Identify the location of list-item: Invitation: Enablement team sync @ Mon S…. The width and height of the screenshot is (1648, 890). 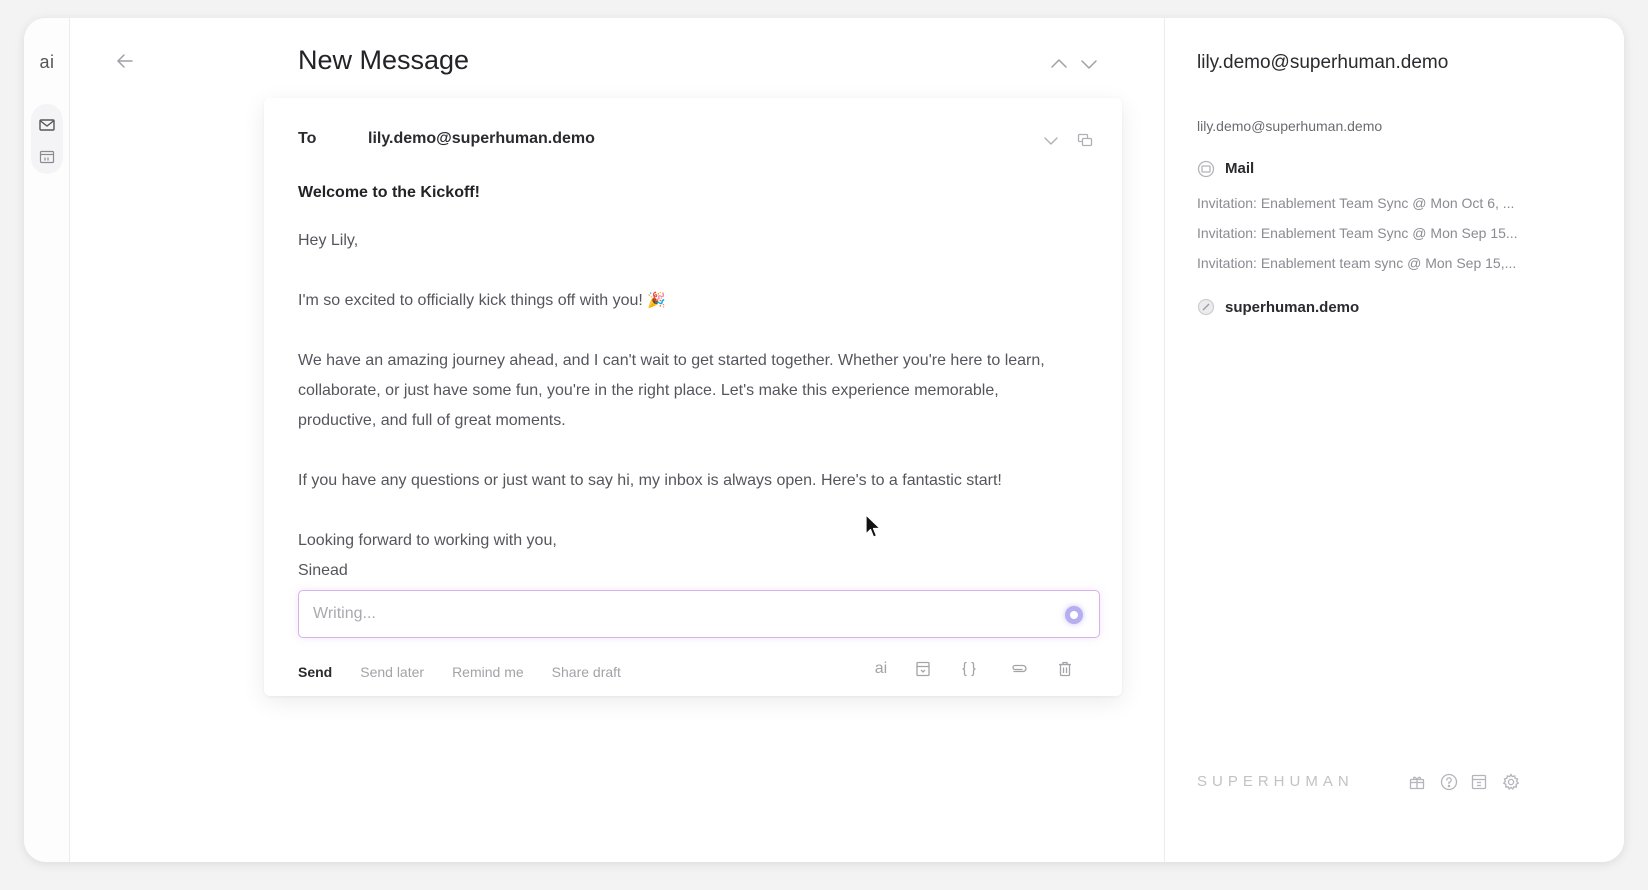
(1367, 263).